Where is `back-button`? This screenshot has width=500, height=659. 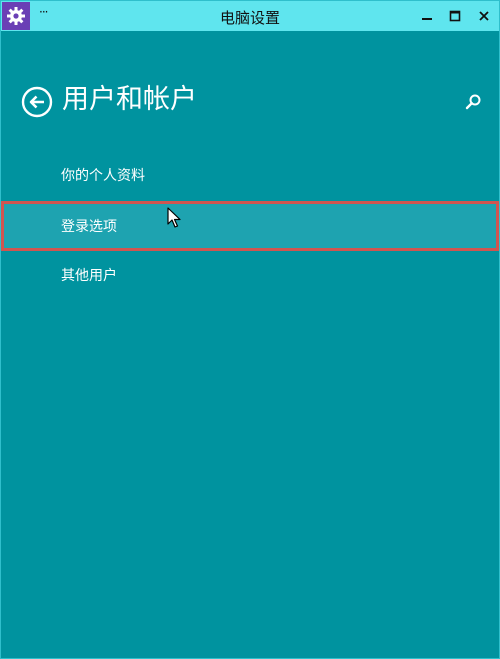
back-button is located at coordinates (37, 102).